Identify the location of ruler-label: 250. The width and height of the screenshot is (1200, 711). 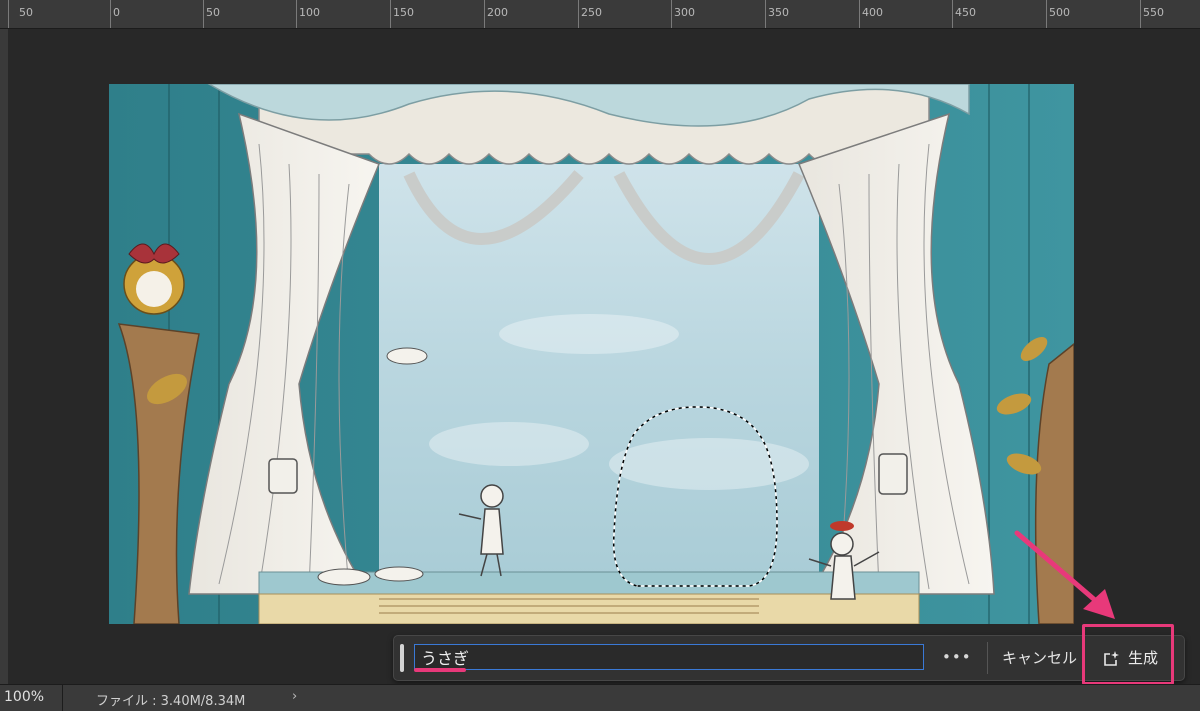
(591, 12).